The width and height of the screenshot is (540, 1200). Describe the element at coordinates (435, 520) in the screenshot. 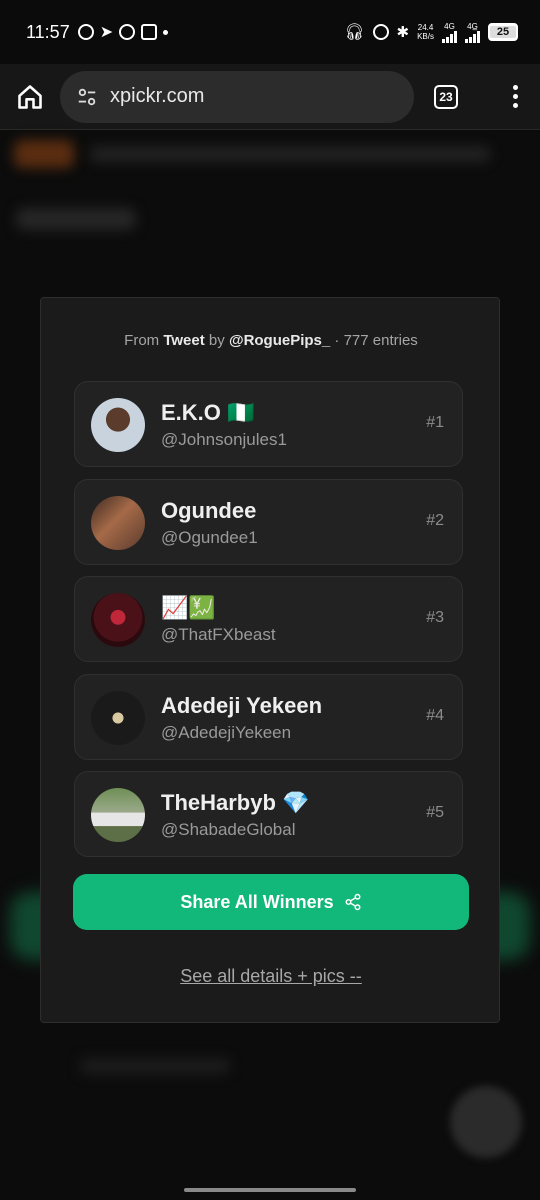

I see `winner-rank: #2` at that location.